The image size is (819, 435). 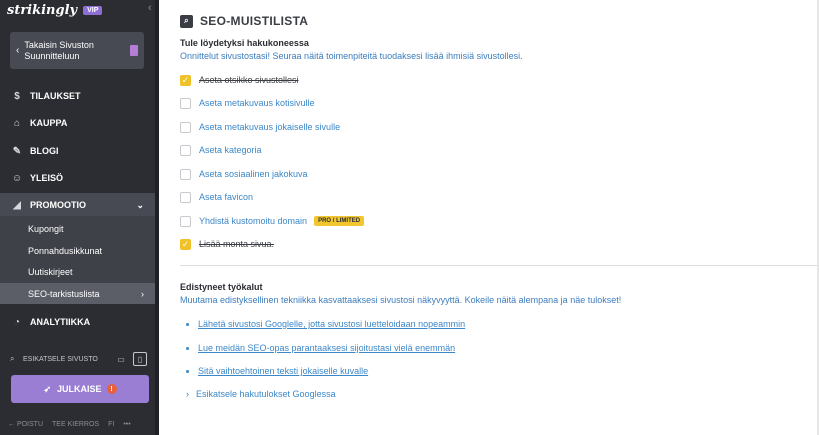 What do you see at coordinates (140, 204) in the screenshot?
I see `chevron-down-icon: ⌄` at bounding box center [140, 204].